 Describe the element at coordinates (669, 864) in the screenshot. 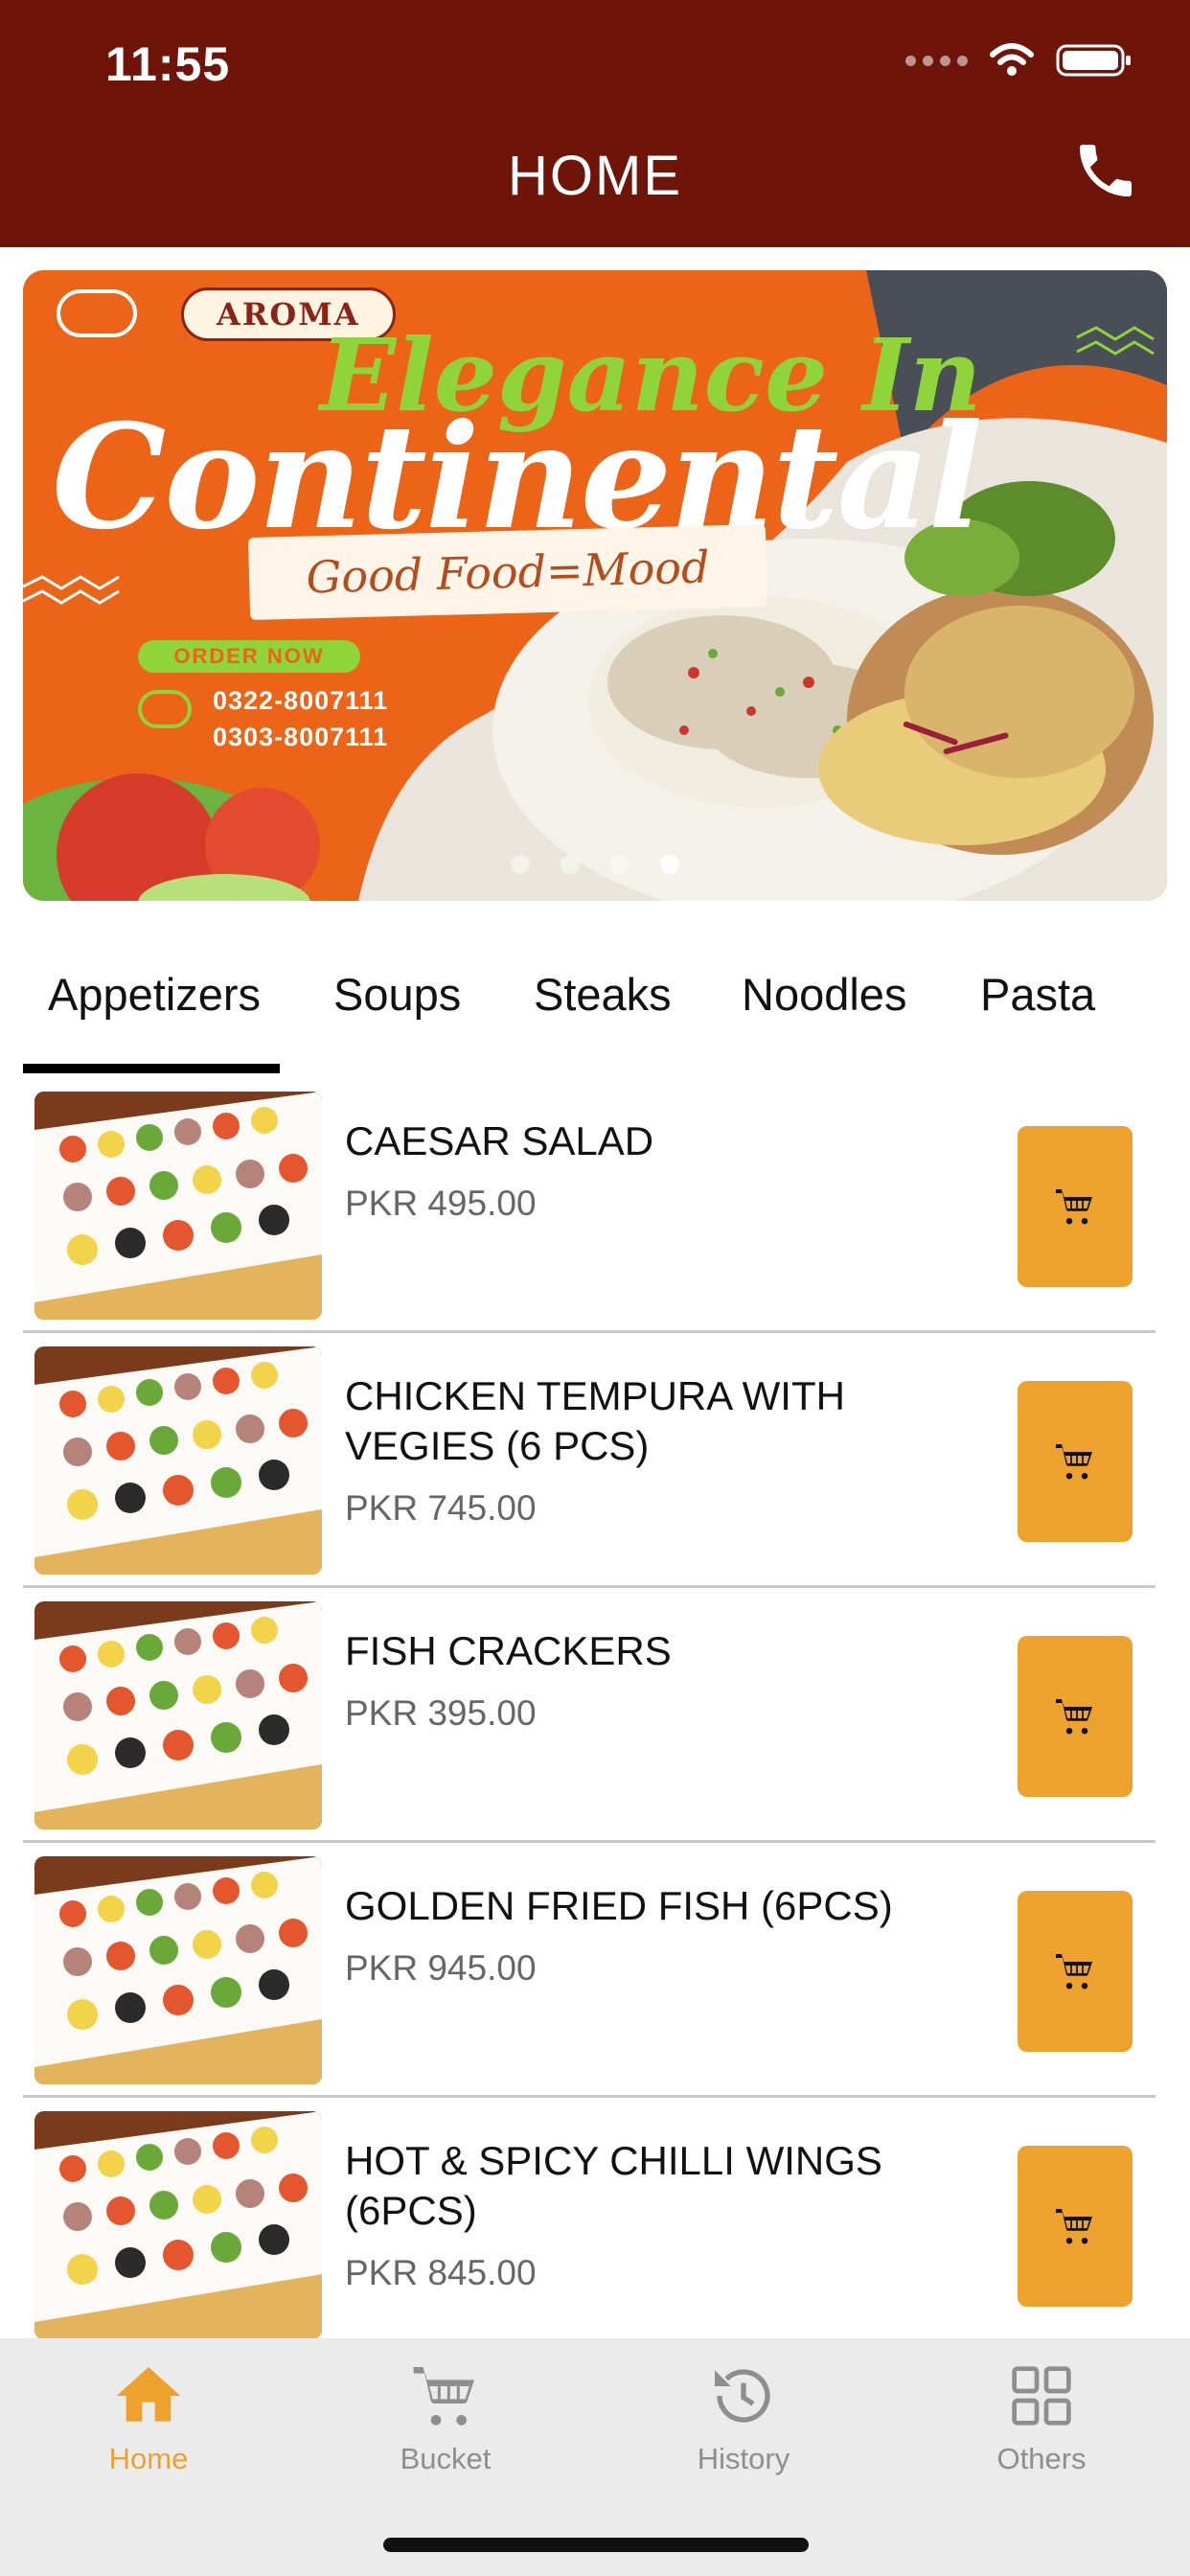

I see `carousel-dot-active` at that location.